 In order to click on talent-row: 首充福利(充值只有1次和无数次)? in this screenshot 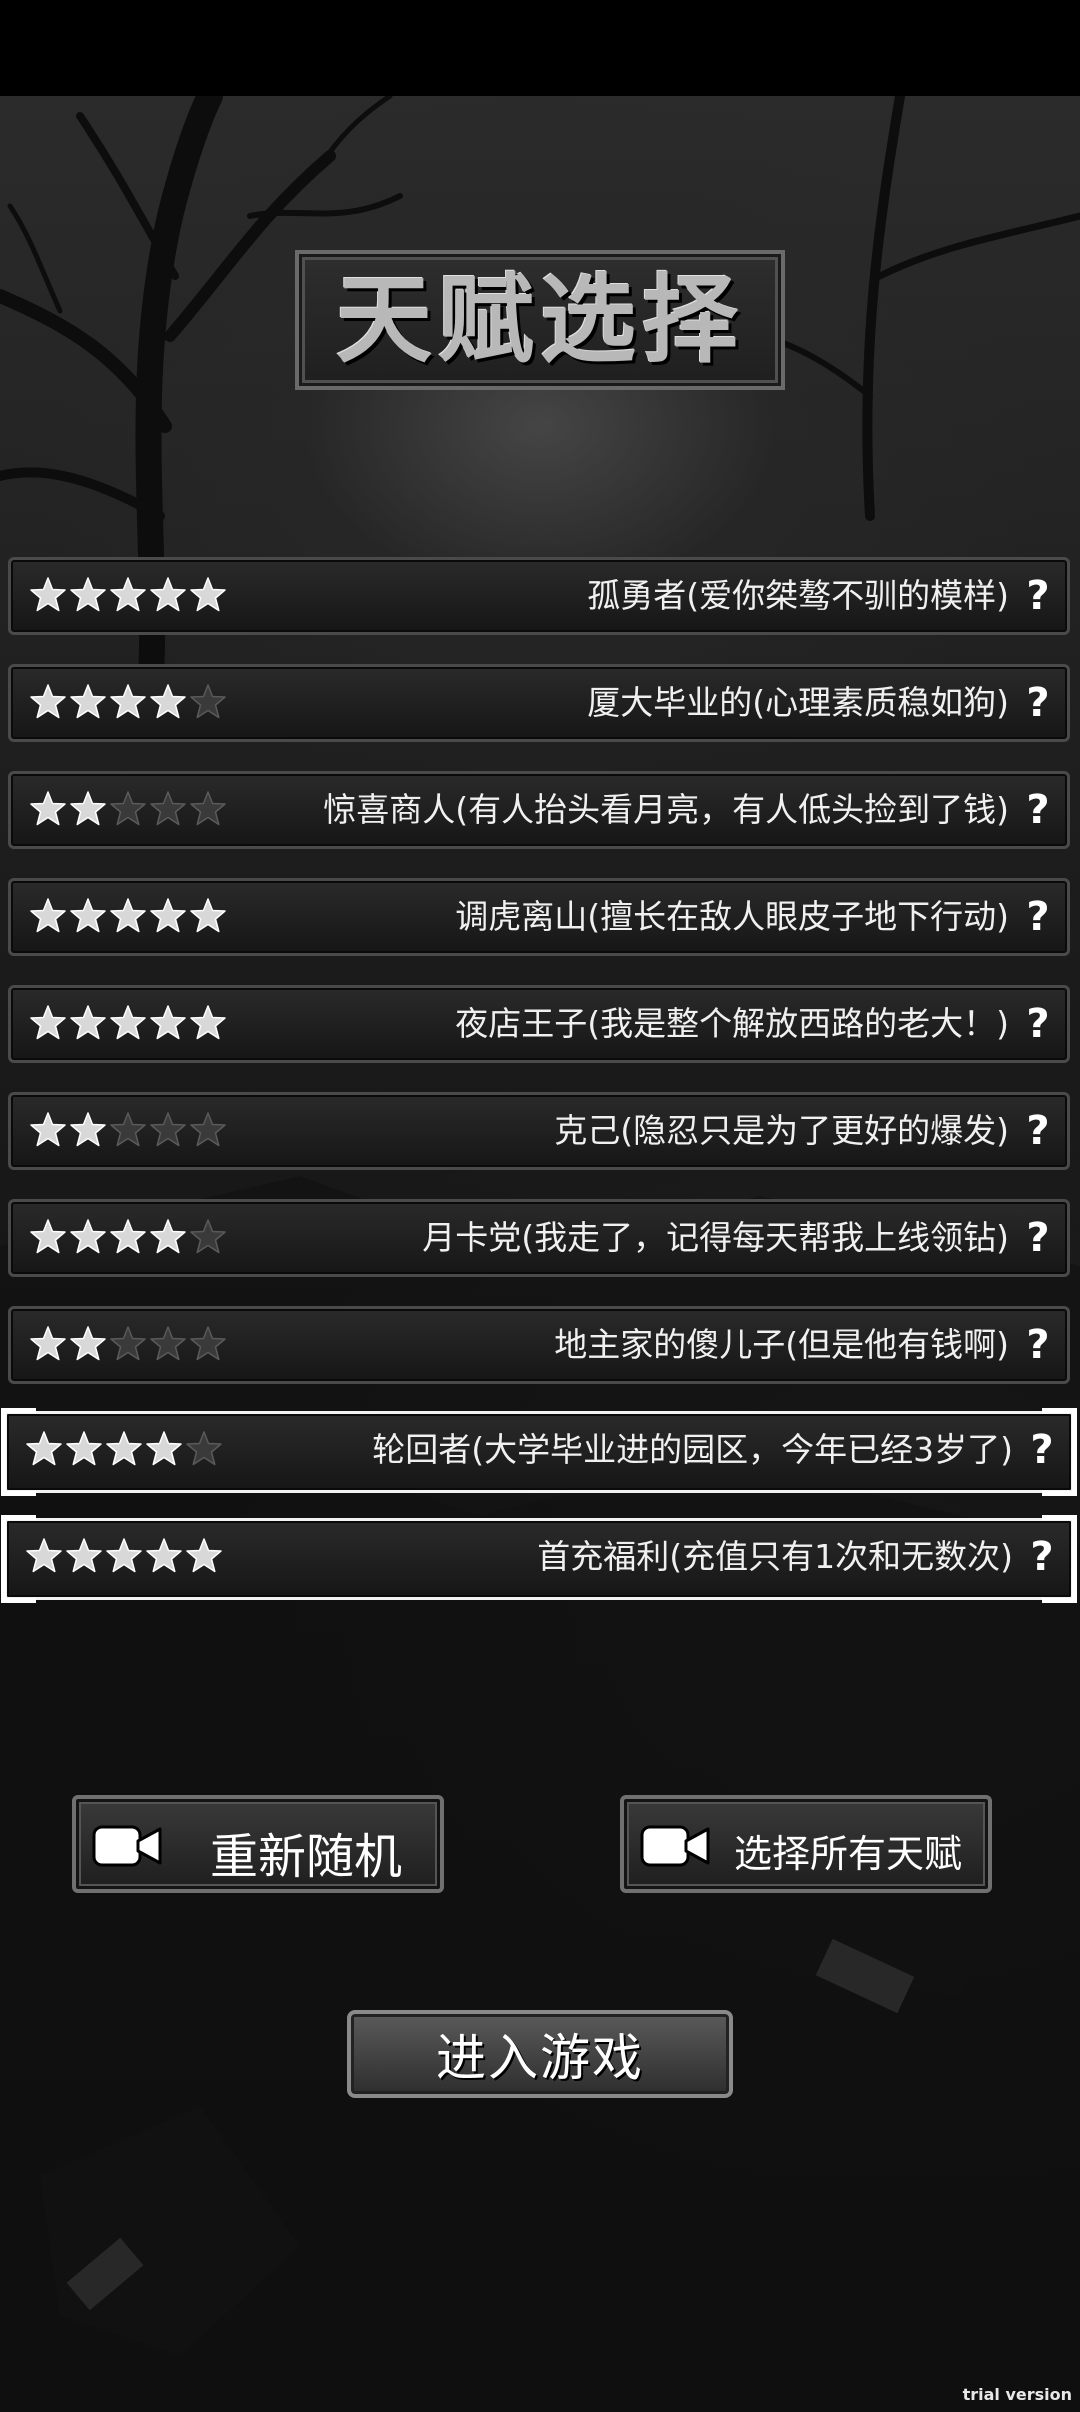, I will do `click(539, 1559)`.